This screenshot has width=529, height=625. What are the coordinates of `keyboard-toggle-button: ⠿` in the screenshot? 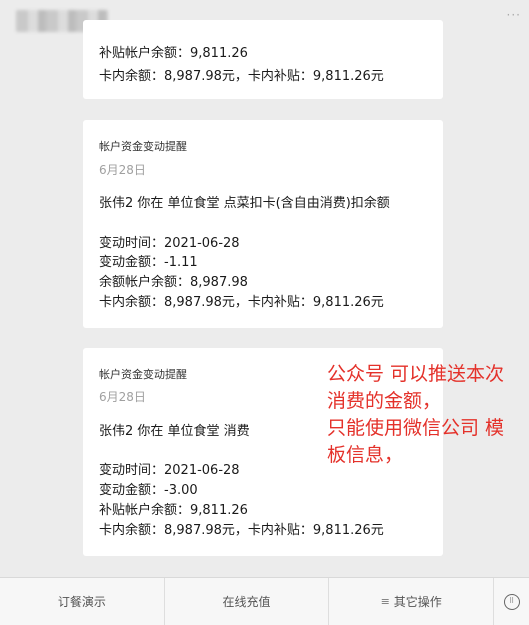 It's located at (511, 601).